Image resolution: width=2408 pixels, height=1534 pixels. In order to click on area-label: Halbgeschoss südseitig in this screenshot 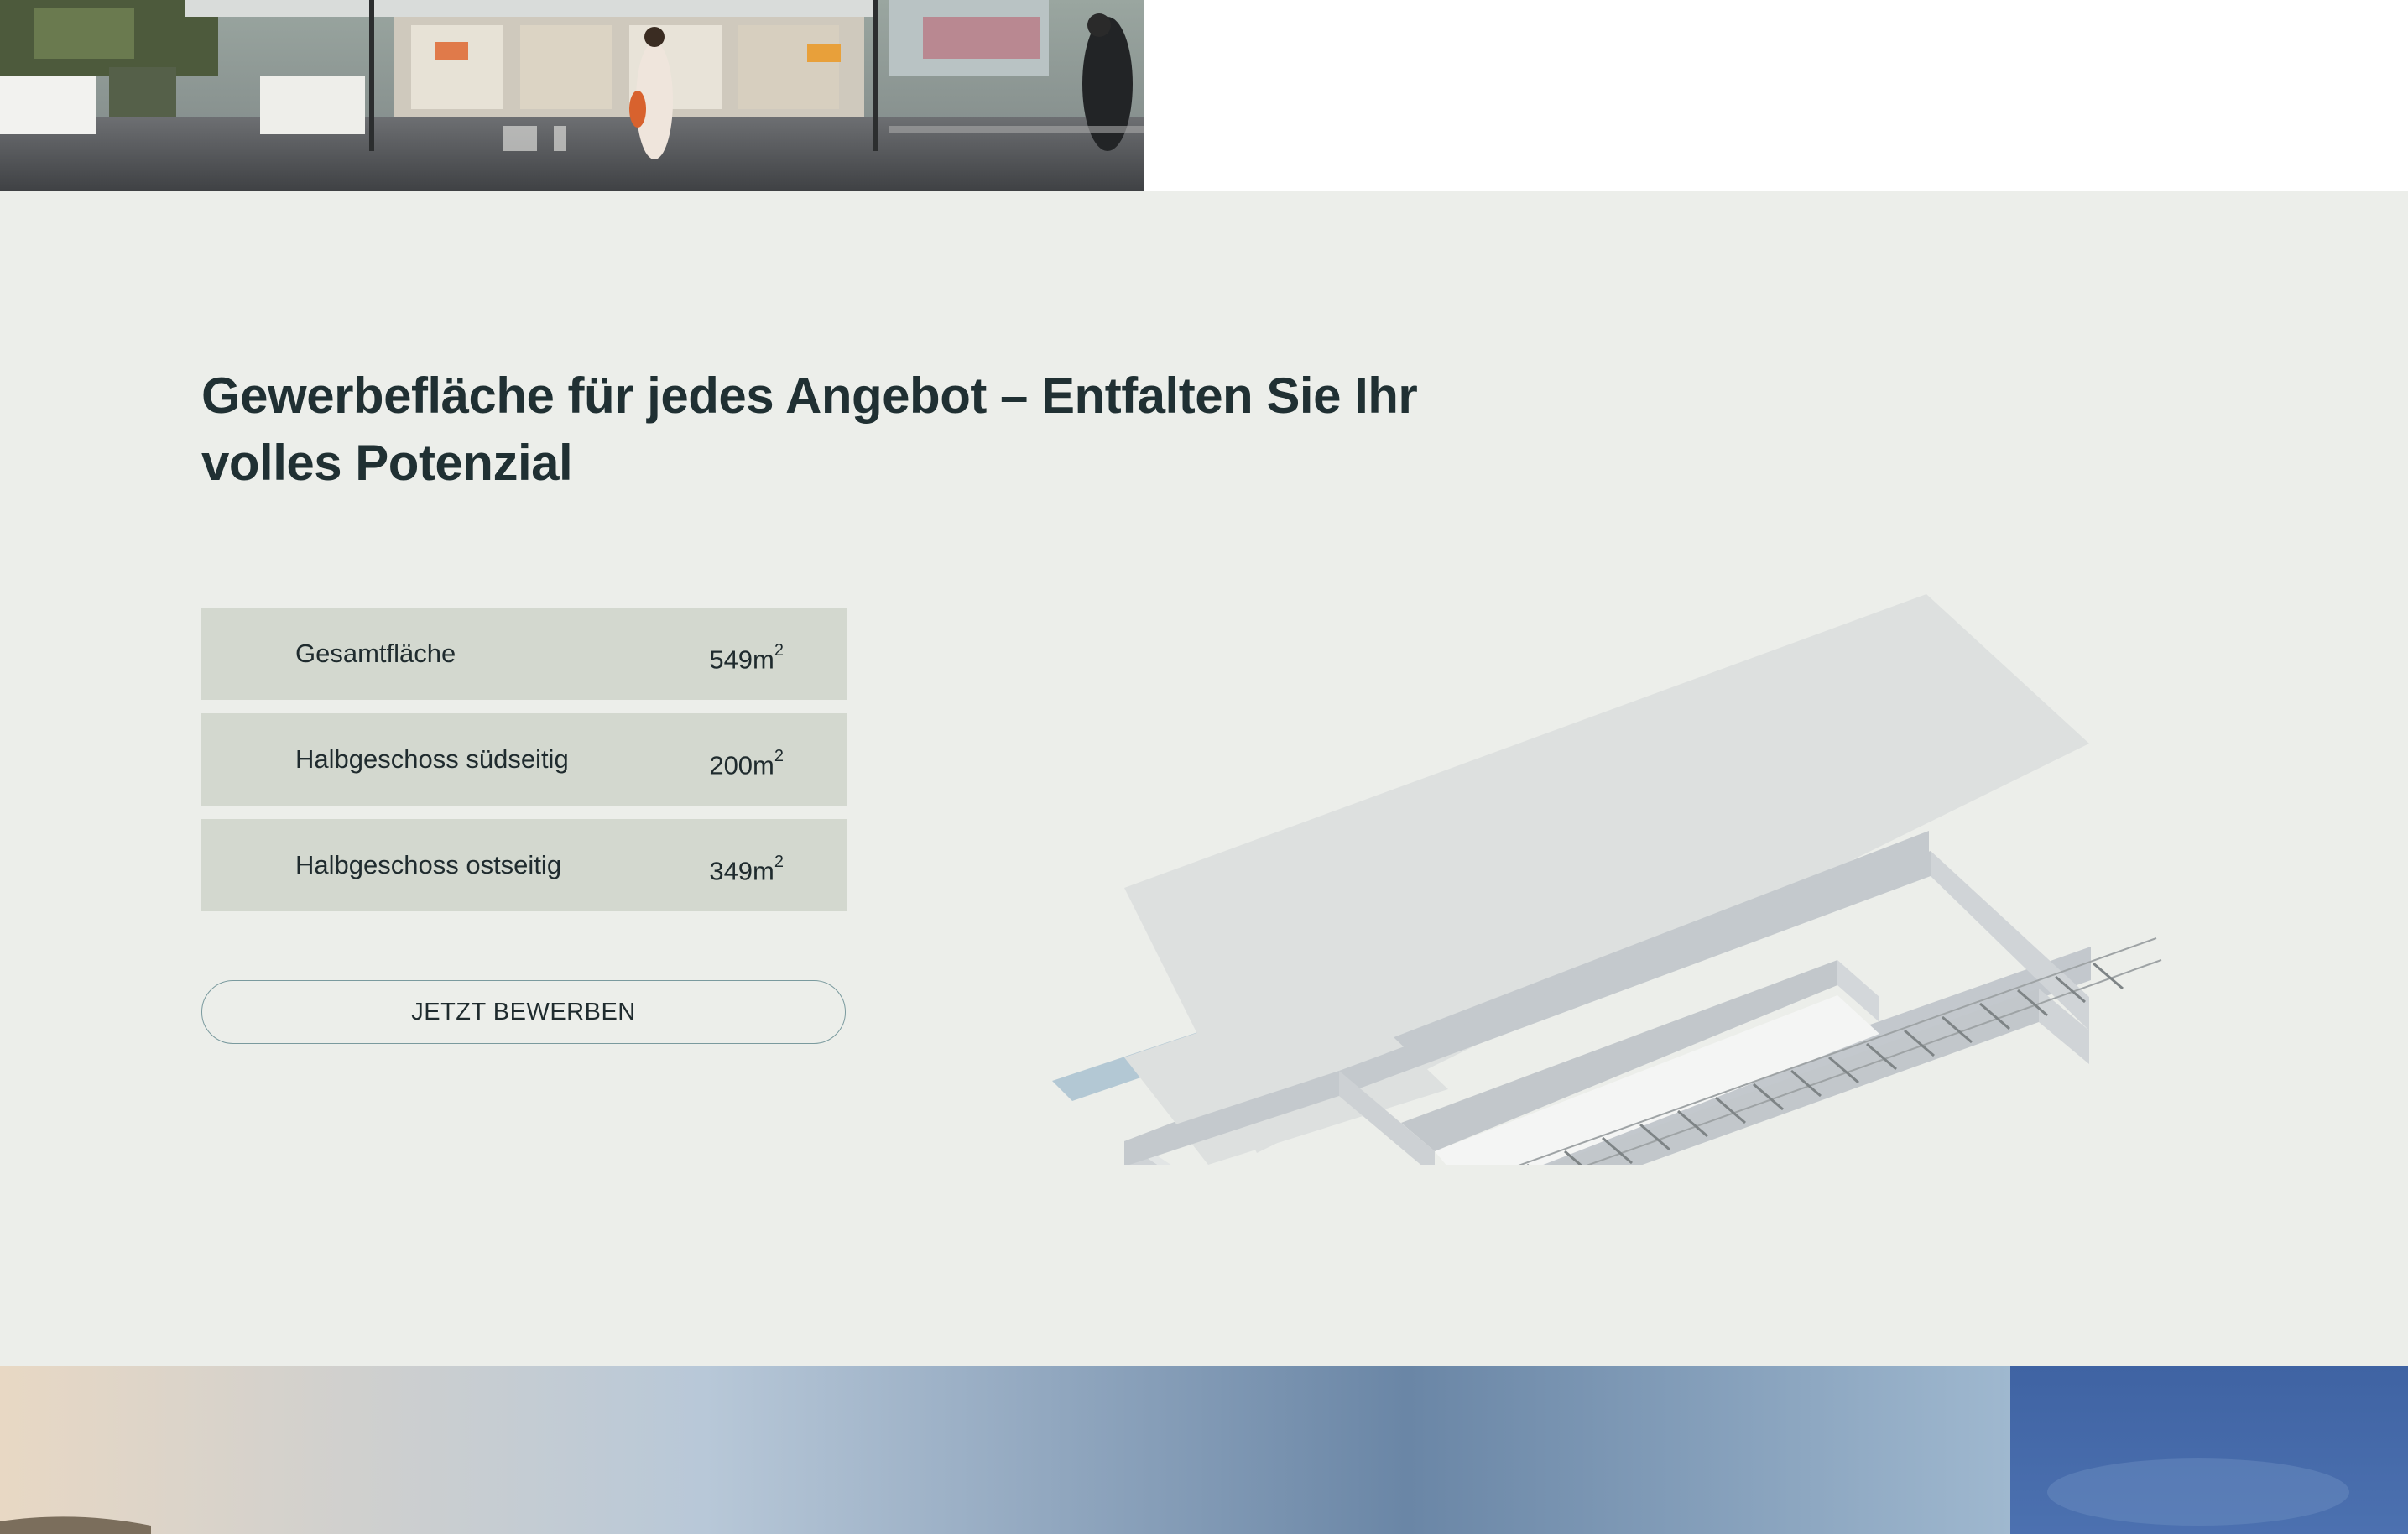, I will do `click(432, 759)`.